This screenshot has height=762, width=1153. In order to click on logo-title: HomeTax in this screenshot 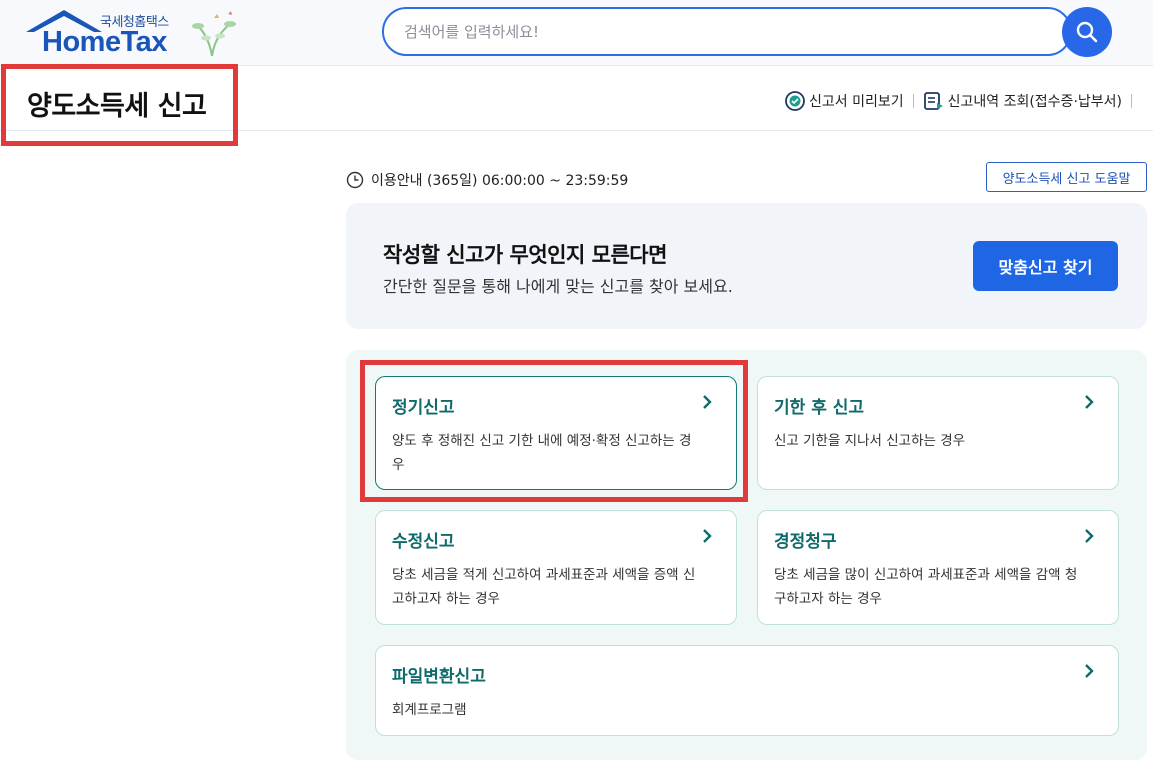, I will do `click(104, 42)`.